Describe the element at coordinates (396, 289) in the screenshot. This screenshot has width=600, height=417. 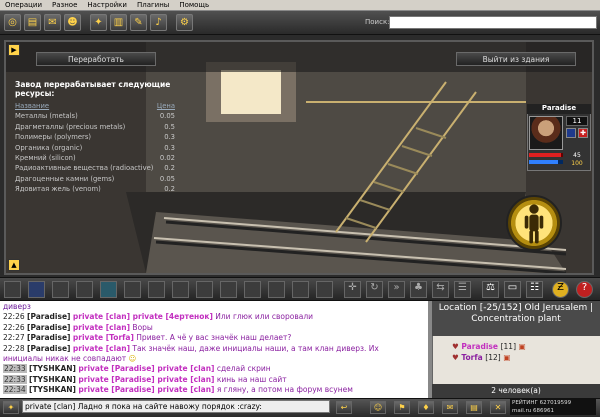
I see `forward-icon: »` at that location.